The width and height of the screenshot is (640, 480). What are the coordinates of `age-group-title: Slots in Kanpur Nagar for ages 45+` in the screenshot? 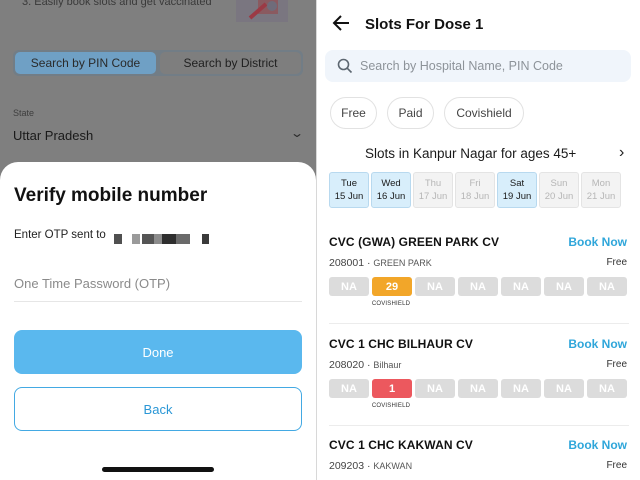 It's located at (471, 153).